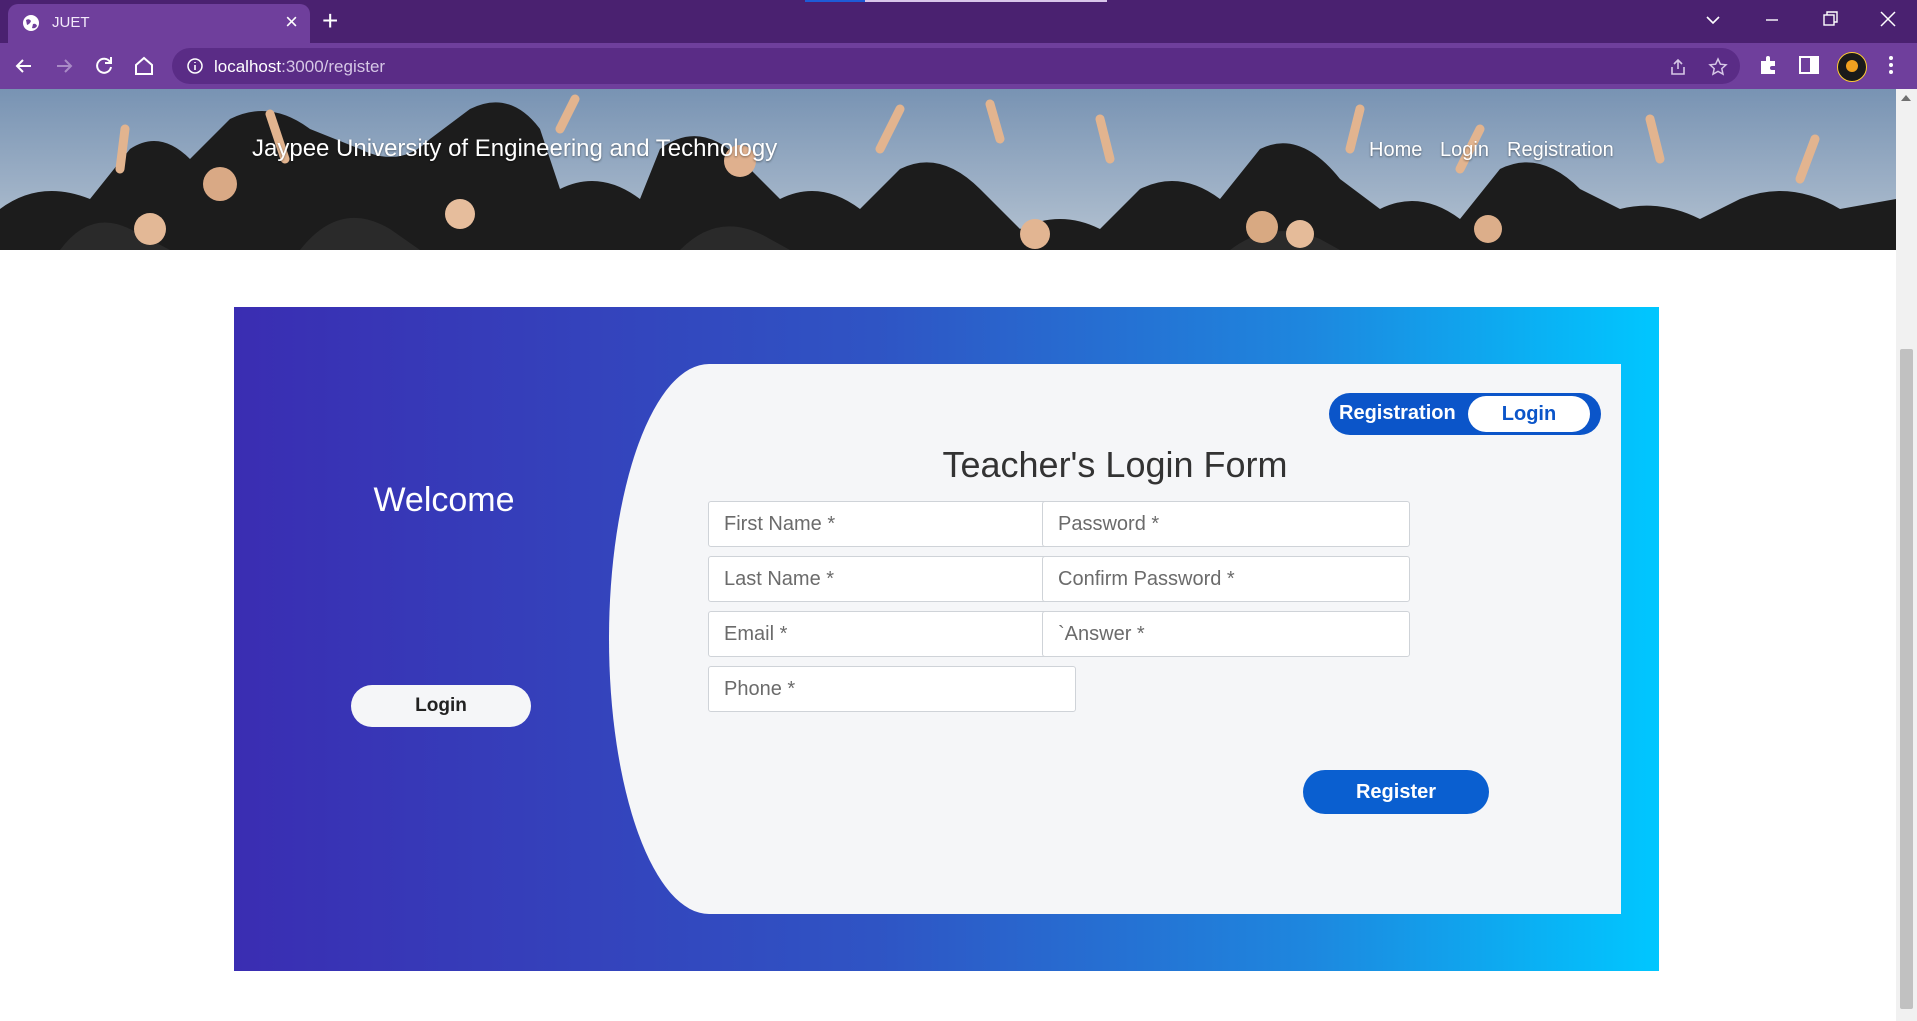 Image resolution: width=1917 pixels, height=1021 pixels. I want to click on password-field, so click(1226, 524).